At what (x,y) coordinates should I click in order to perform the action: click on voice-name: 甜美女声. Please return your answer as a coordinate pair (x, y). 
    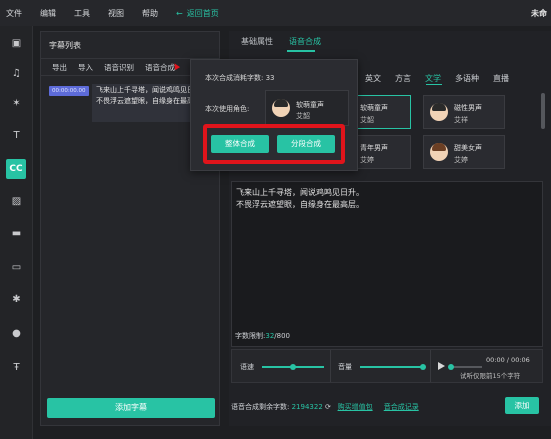
    Looking at the image, I should click on (468, 148).